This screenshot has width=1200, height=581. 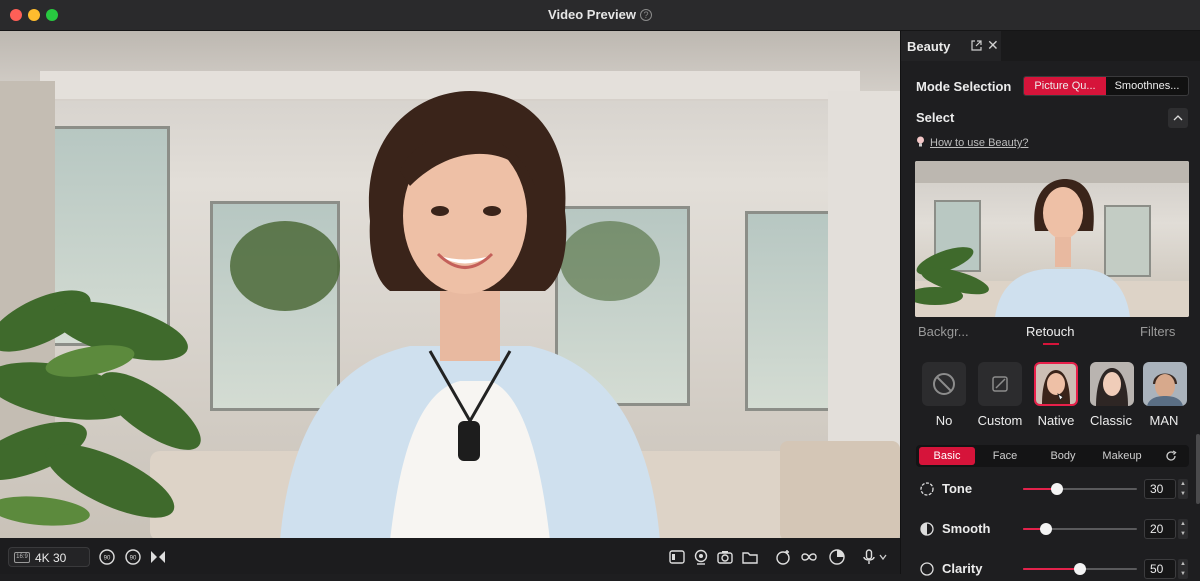 I want to click on preset-label-custom: Custom, so click(x=1000, y=420).